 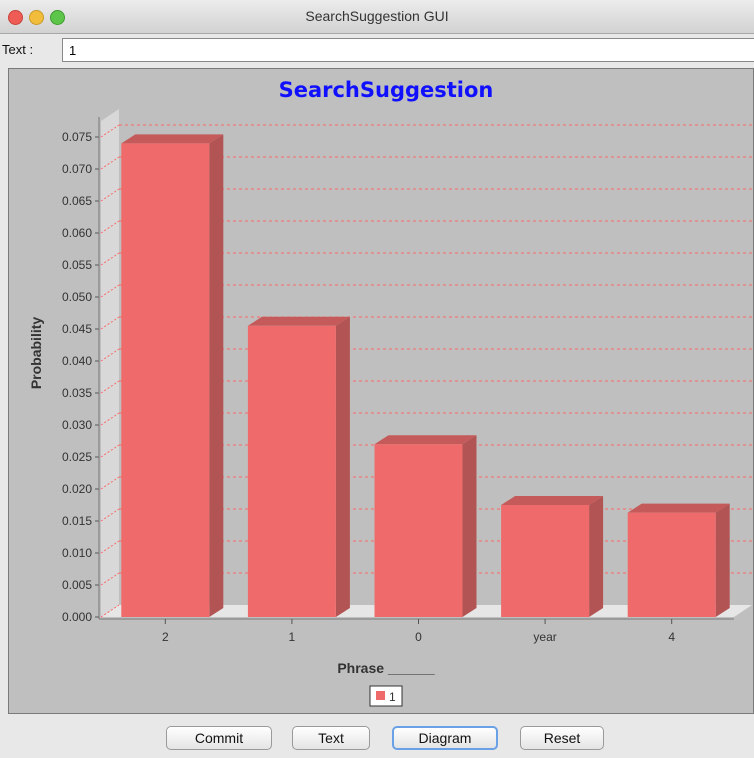 I want to click on y-tick-label: 0.005, so click(x=77, y=585).